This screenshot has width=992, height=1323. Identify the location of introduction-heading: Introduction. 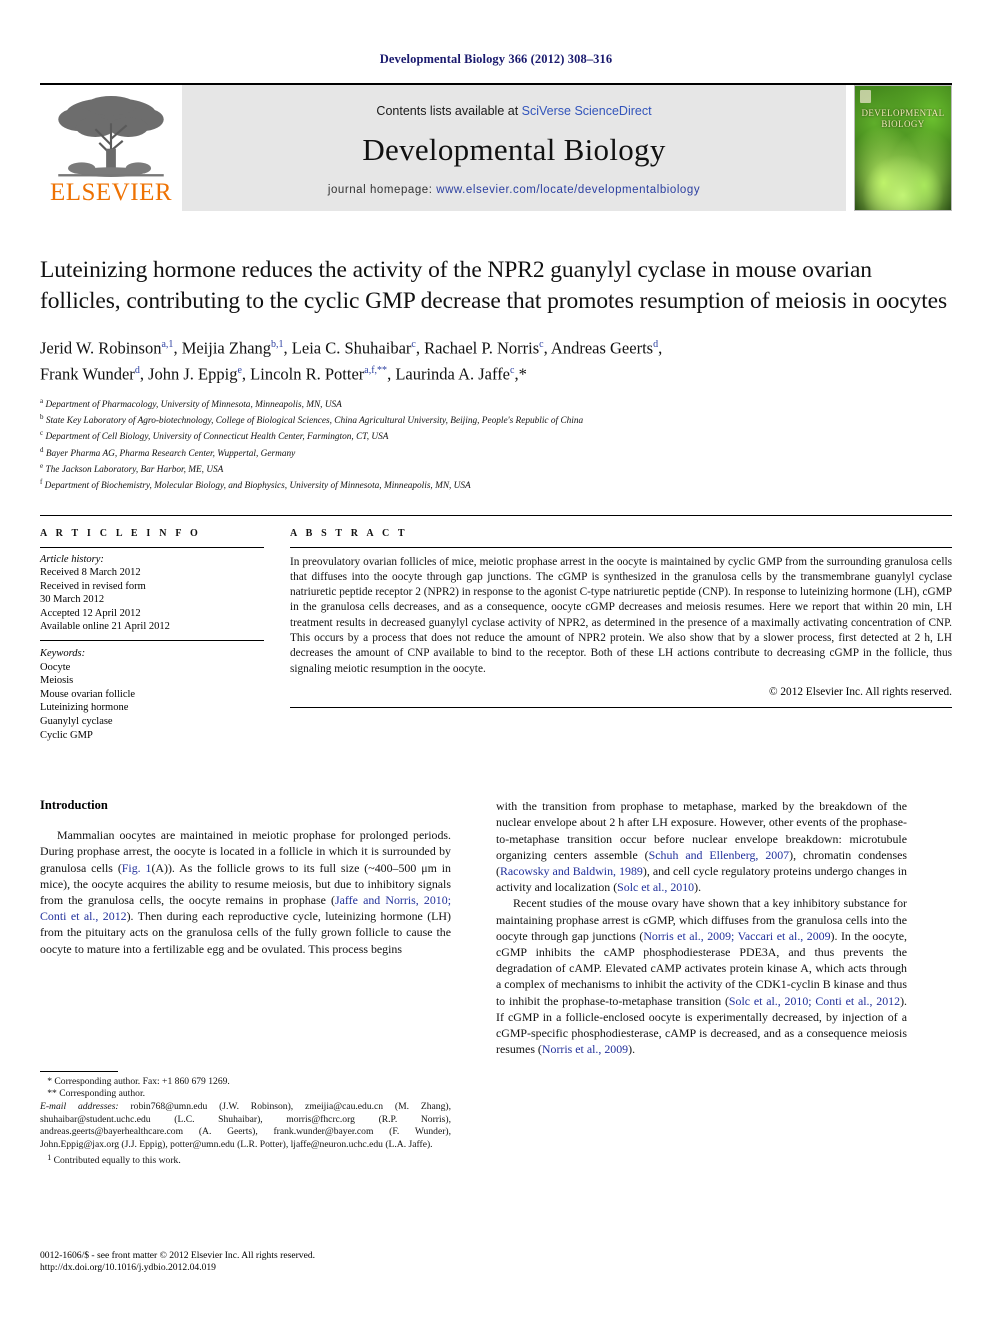
(74, 805).